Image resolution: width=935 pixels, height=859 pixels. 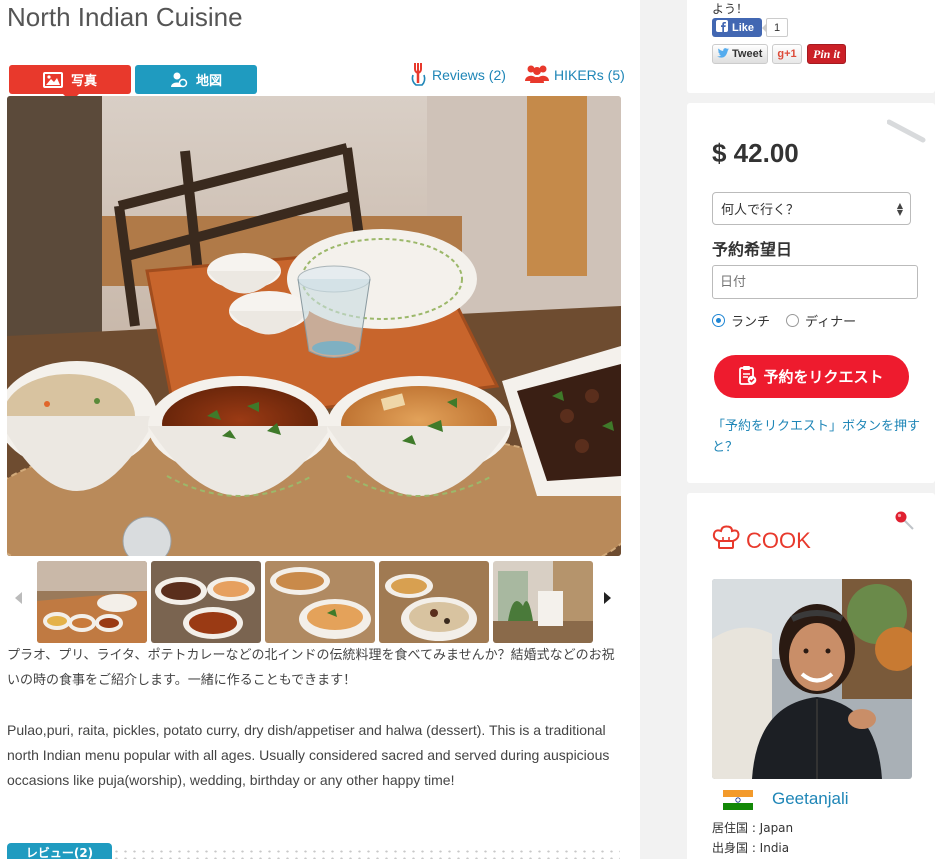 I want to click on date-label: 予約希望日, so click(x=752, y=249).